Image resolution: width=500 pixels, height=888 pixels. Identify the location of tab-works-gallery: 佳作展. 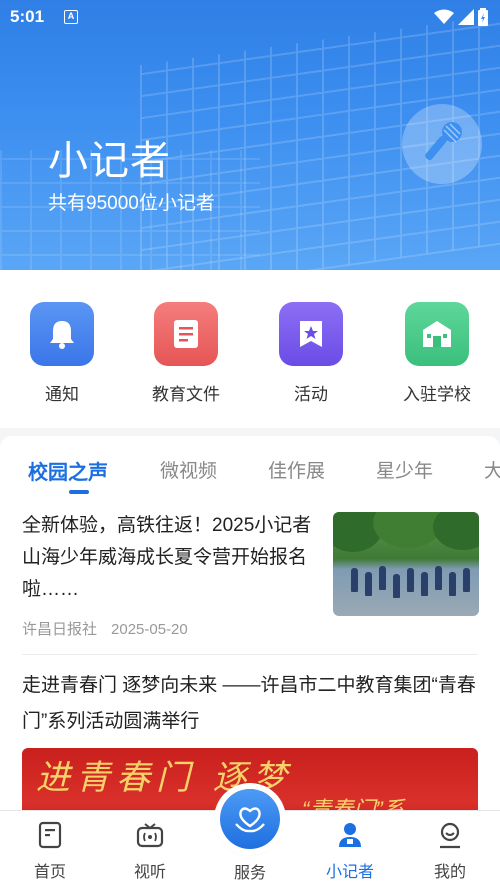
(296, 469).